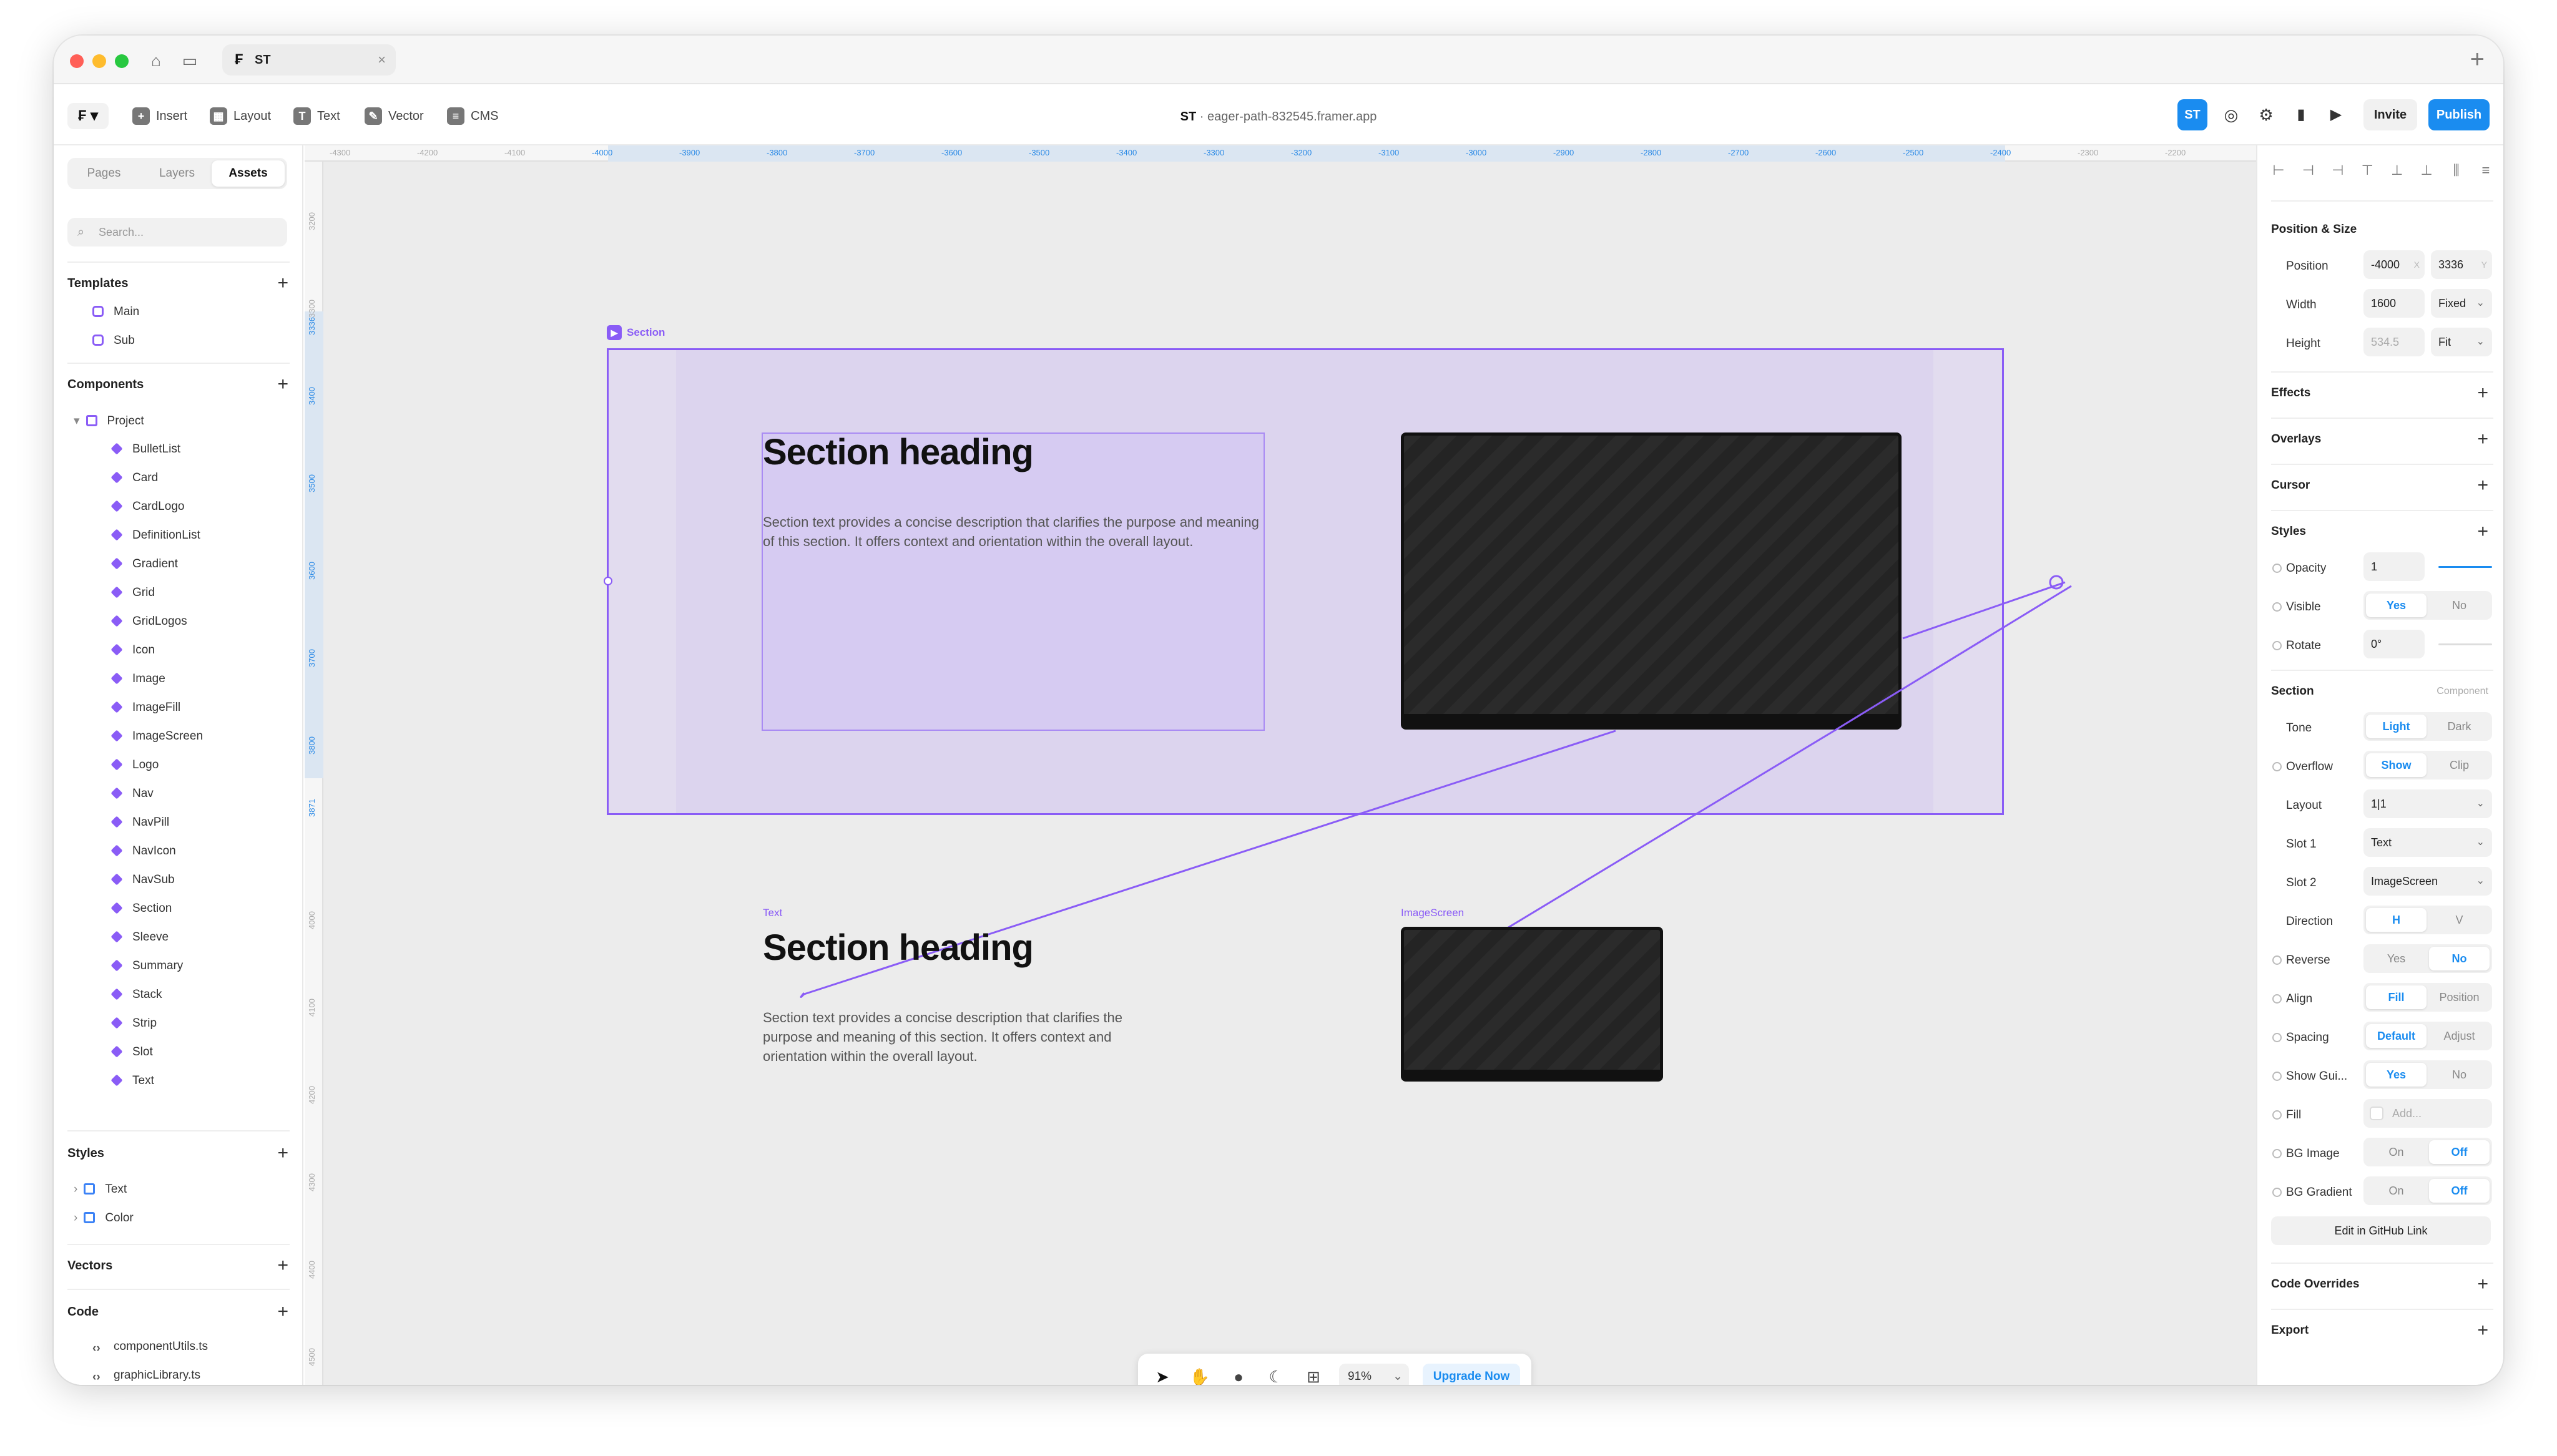 This screenshot has width=2557, height=1456. Describe the element at coordinates (2396, 1036) in the screenshot. I see `spacing-default-option: Default` at that location.